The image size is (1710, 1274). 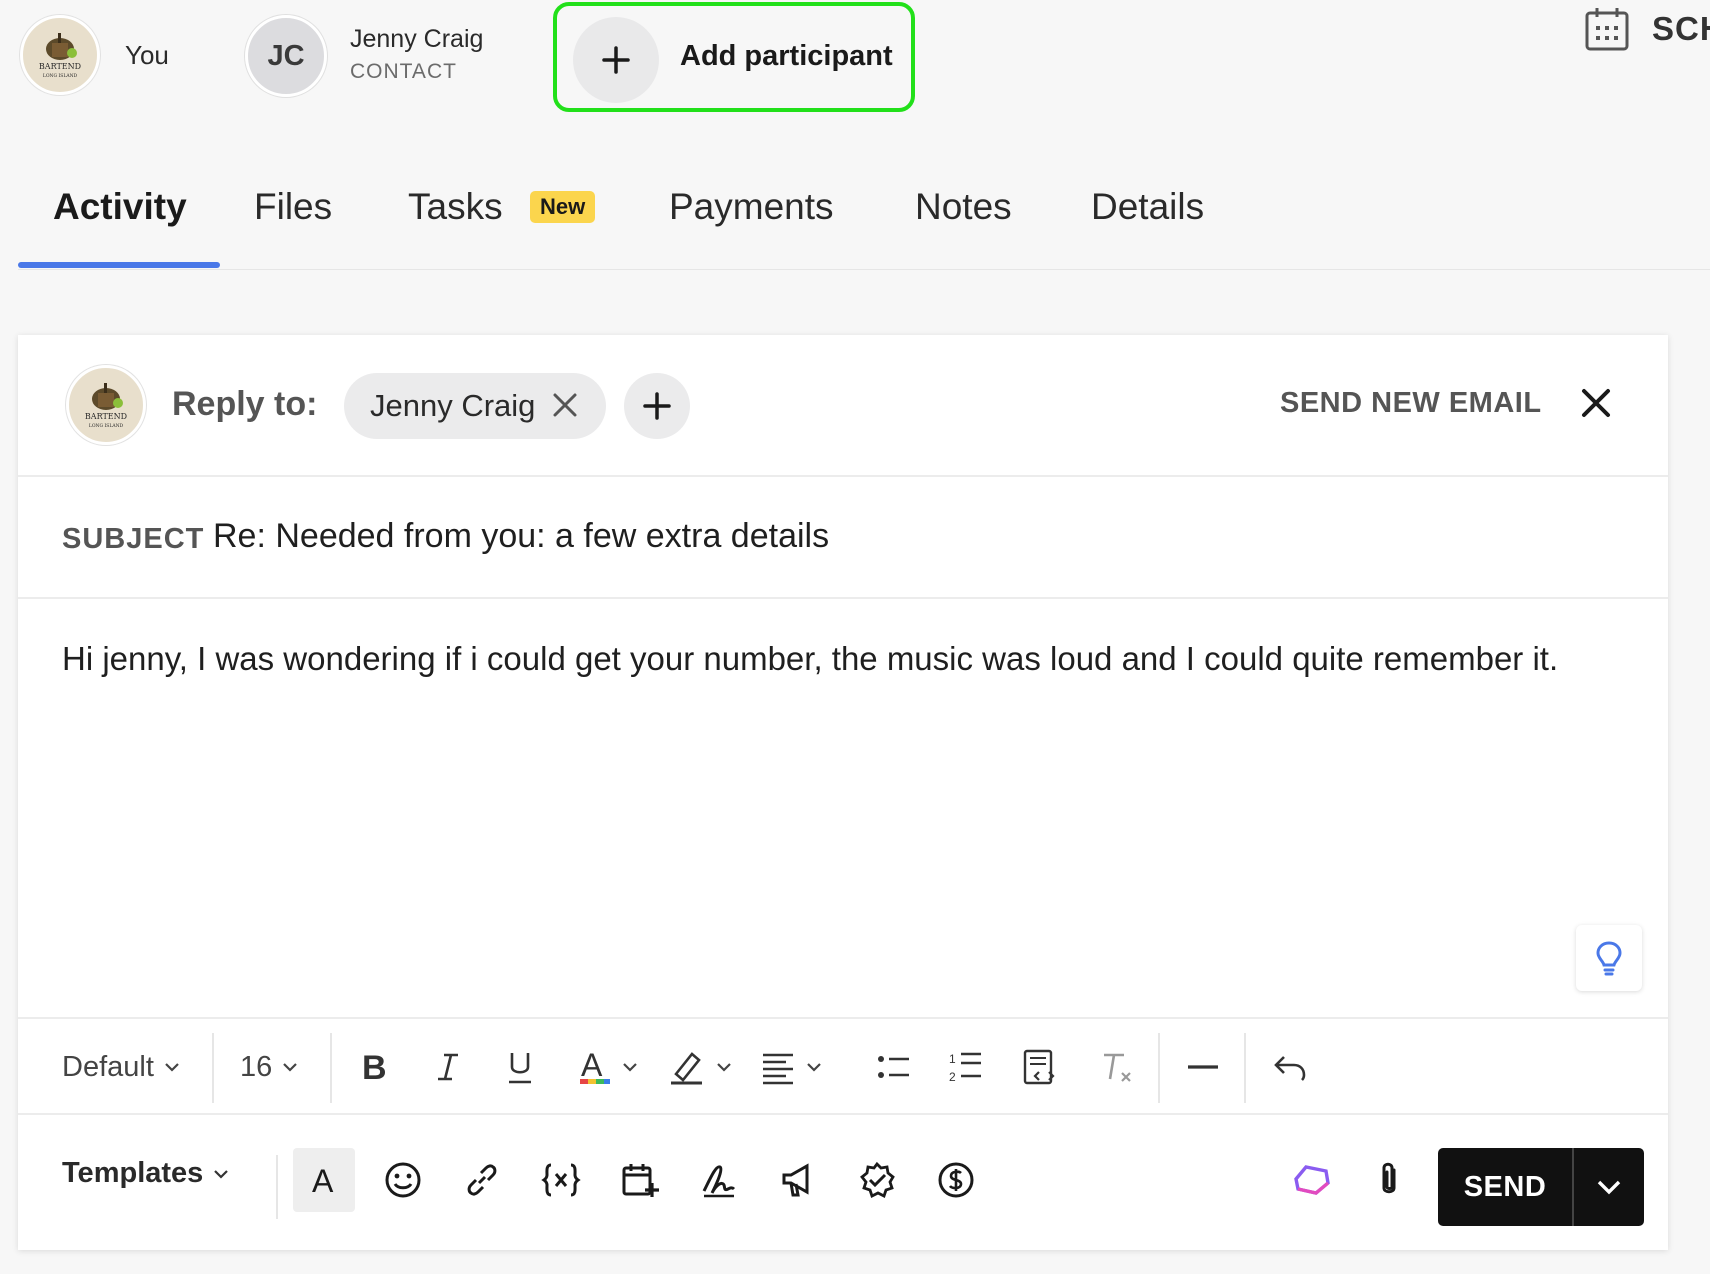 What do you see at coordinates (1596, 403) in the screenshot?
I see `close-icon` at bounding box center [1596, 403].